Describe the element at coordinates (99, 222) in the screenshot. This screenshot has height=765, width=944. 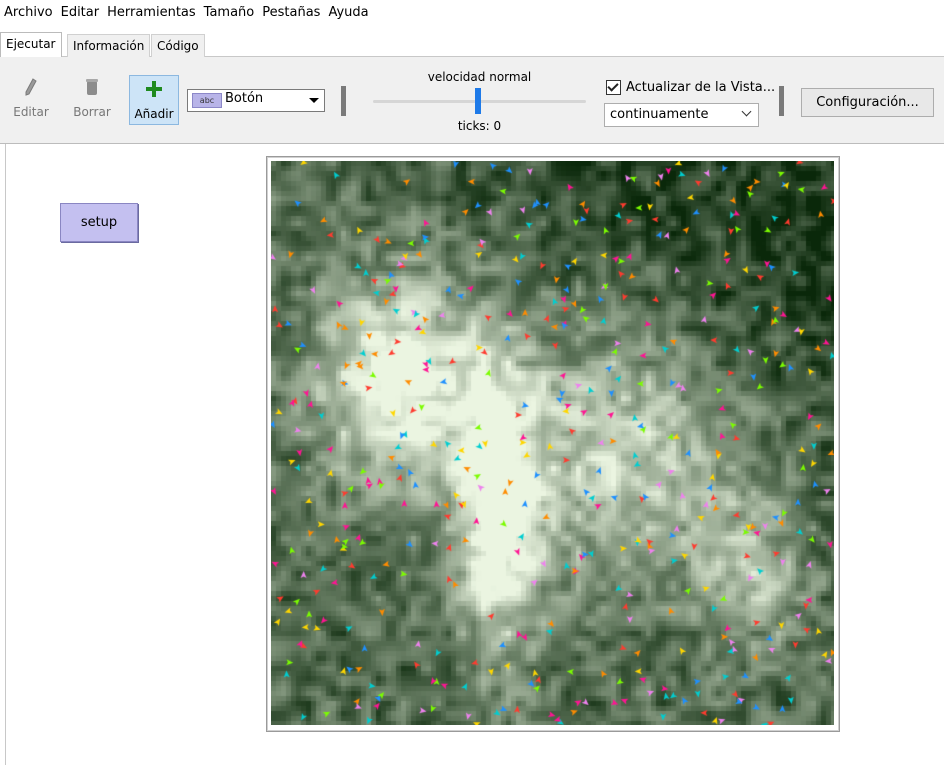
I see `setup-button: setup` at that location.